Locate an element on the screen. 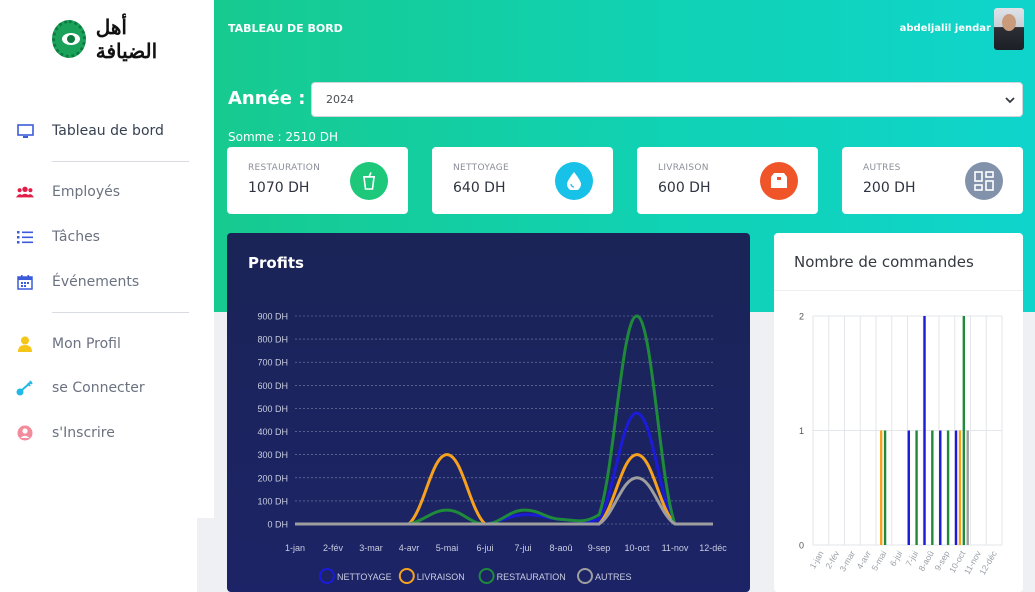 The image size is (1035, 592). x-tick-label: 10-oct is located at coordinates (637, 548).